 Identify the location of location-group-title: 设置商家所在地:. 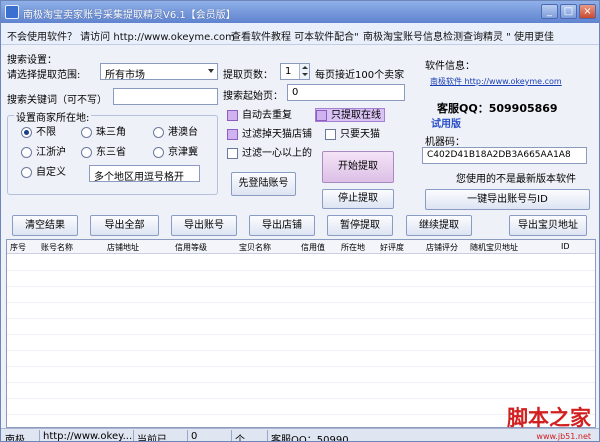
(53, 116).